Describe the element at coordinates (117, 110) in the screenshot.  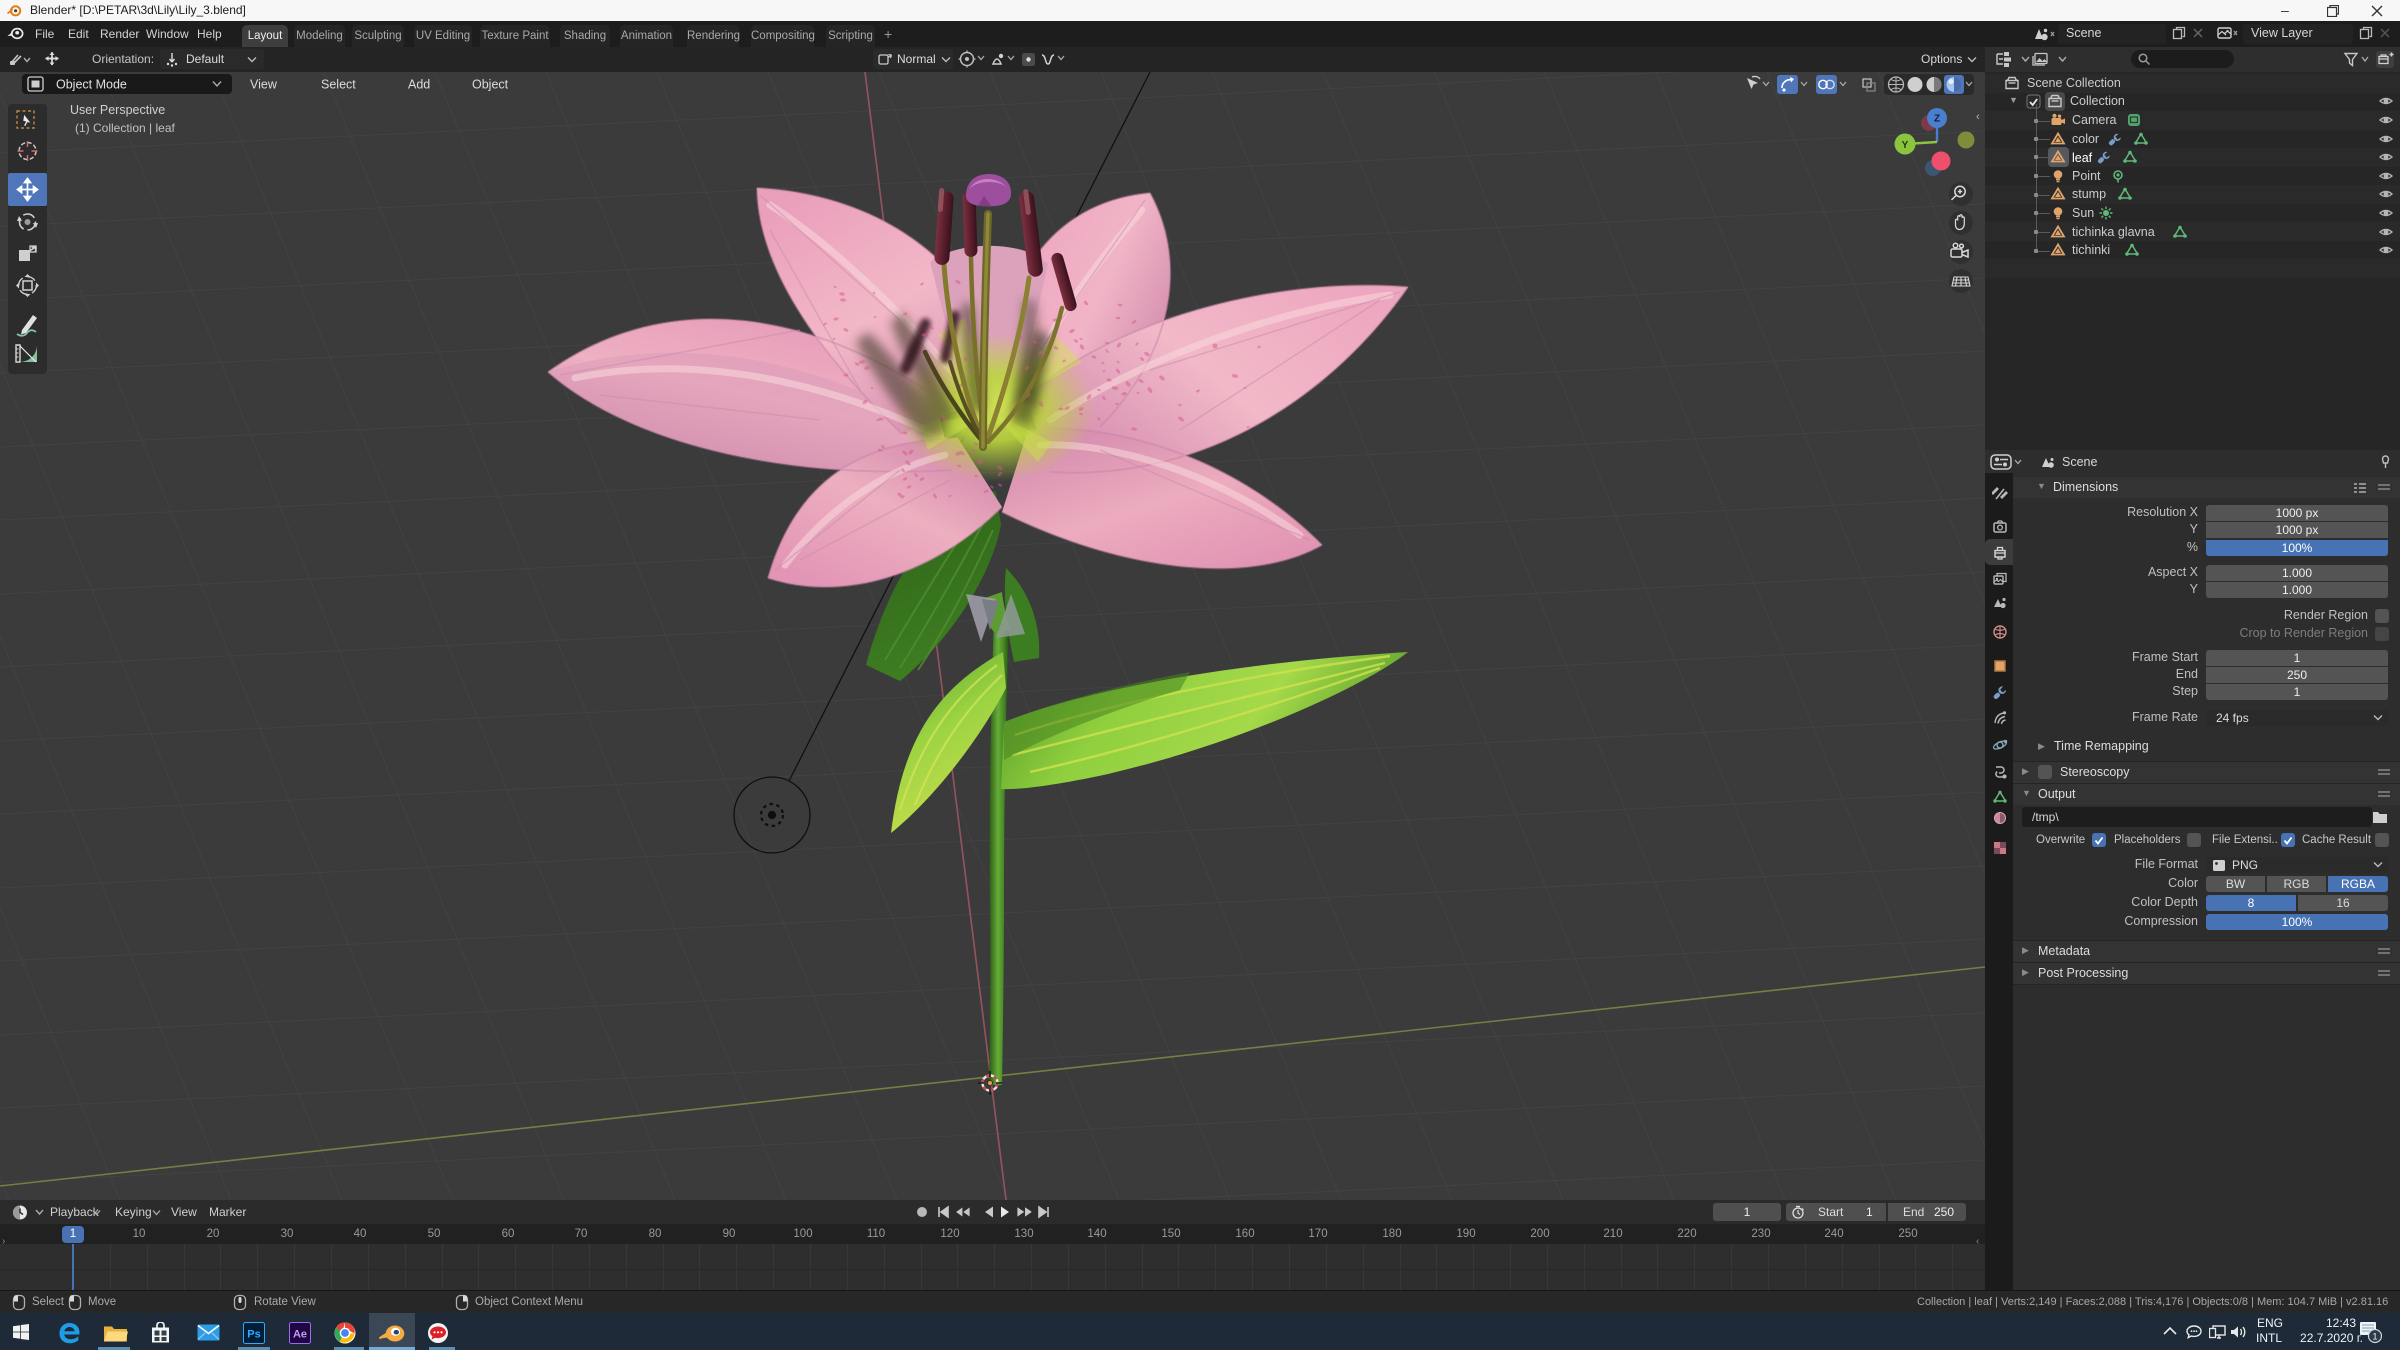
I see `svg-text: User Perspective` at that location.